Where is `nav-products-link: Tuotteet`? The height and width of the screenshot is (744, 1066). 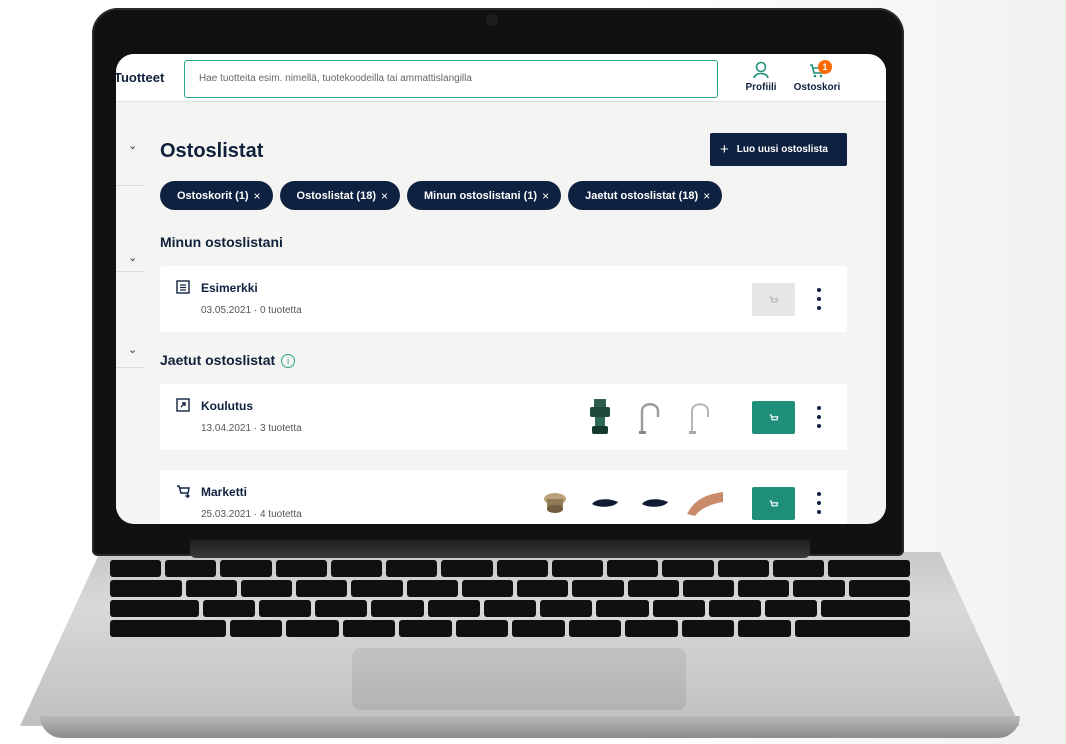
nav-products-link: Tuotteet is located at coordinates (140, 77).